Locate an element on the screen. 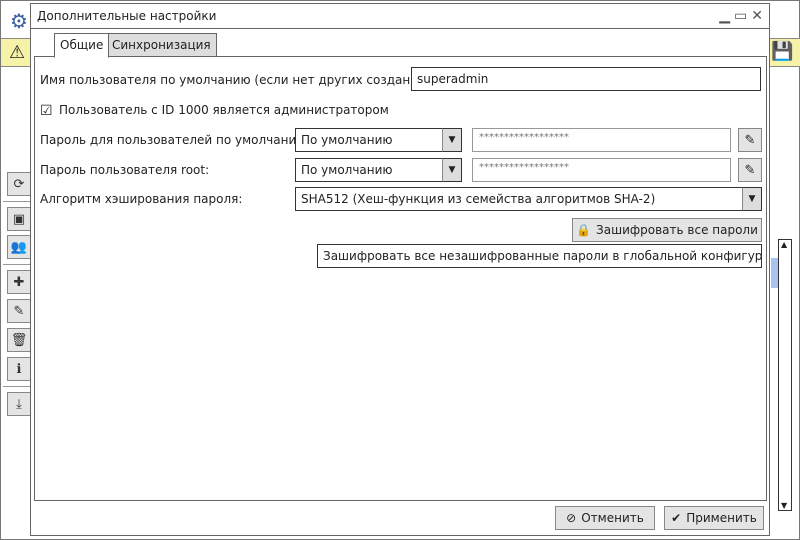  root-password-mode-select: По умолчанию is located at coordinates (369, 170).